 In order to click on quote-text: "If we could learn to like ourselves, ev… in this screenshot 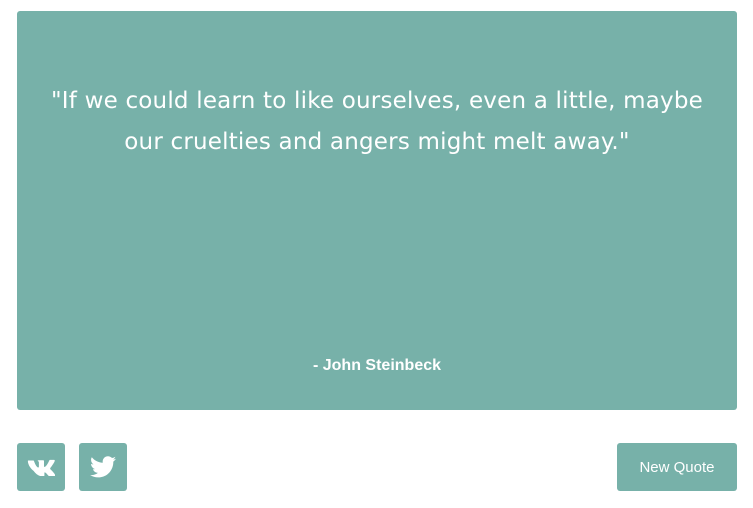, I will do `click(377, 121)`.